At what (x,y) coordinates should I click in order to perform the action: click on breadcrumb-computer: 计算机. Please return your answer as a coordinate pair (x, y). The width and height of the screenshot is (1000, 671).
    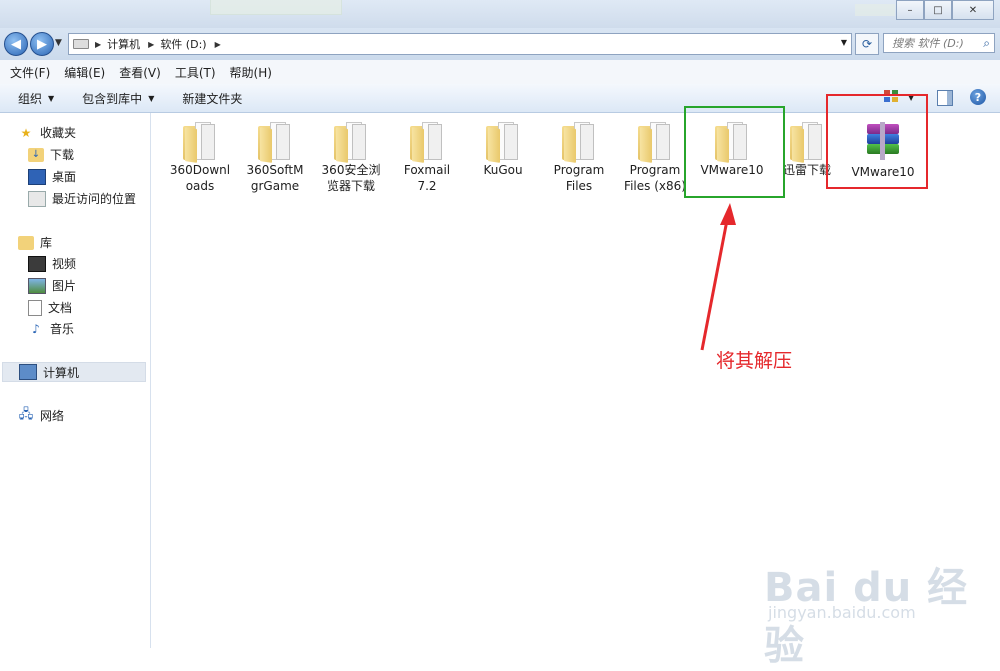
    Looking at the image, I should click on (123, 44).